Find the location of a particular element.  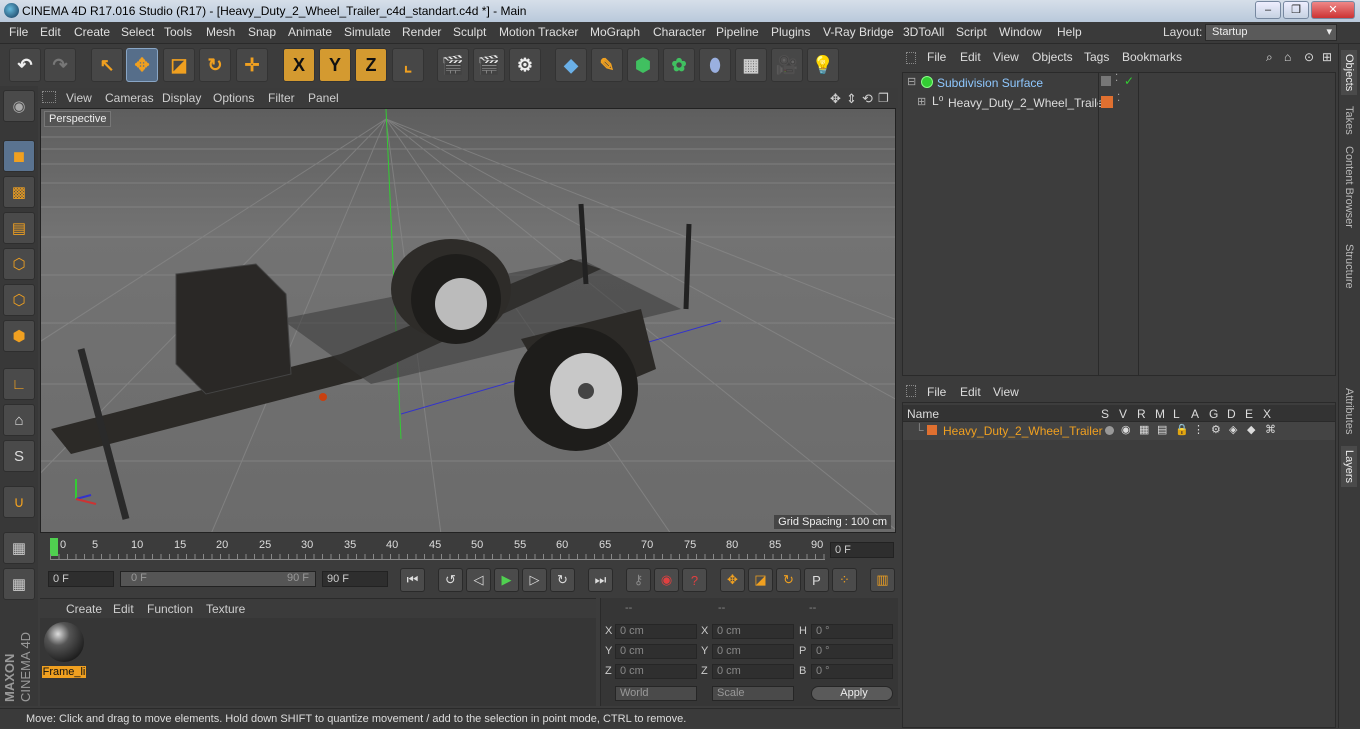

texture-mode-button: ▩ is located at coordinates (19, 192).